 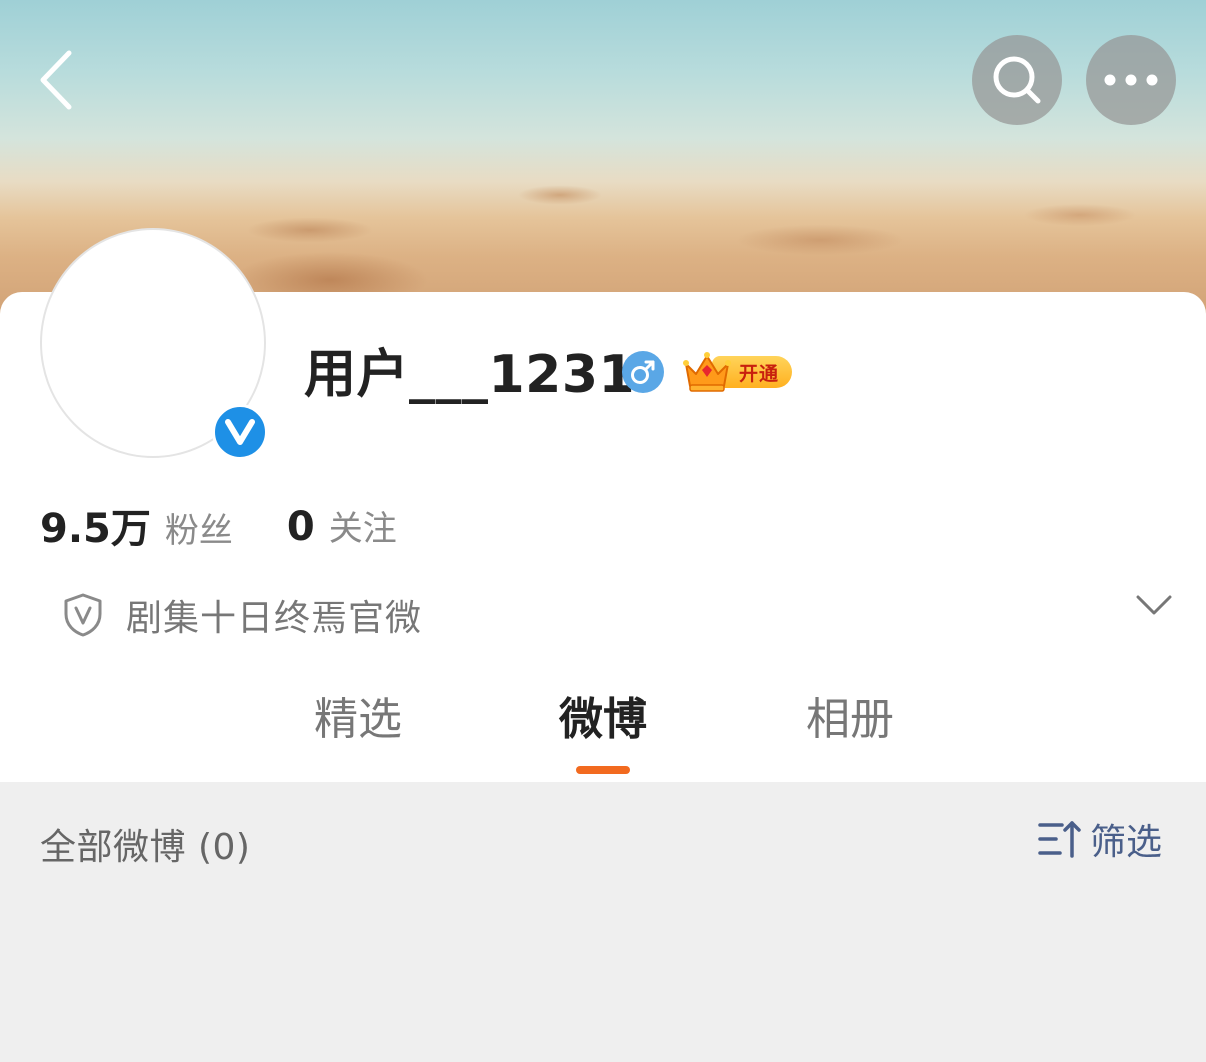 I want to click on tab-featured: 精选, so click(x=358, y=720).